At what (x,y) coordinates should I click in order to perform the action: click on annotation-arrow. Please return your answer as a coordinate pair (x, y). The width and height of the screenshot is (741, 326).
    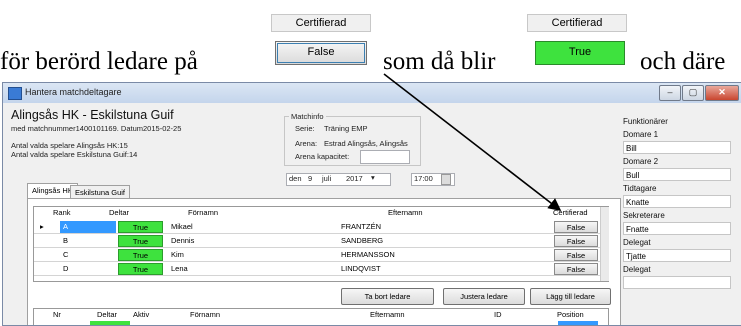
    Looking at the image, I should click on (472, 142).